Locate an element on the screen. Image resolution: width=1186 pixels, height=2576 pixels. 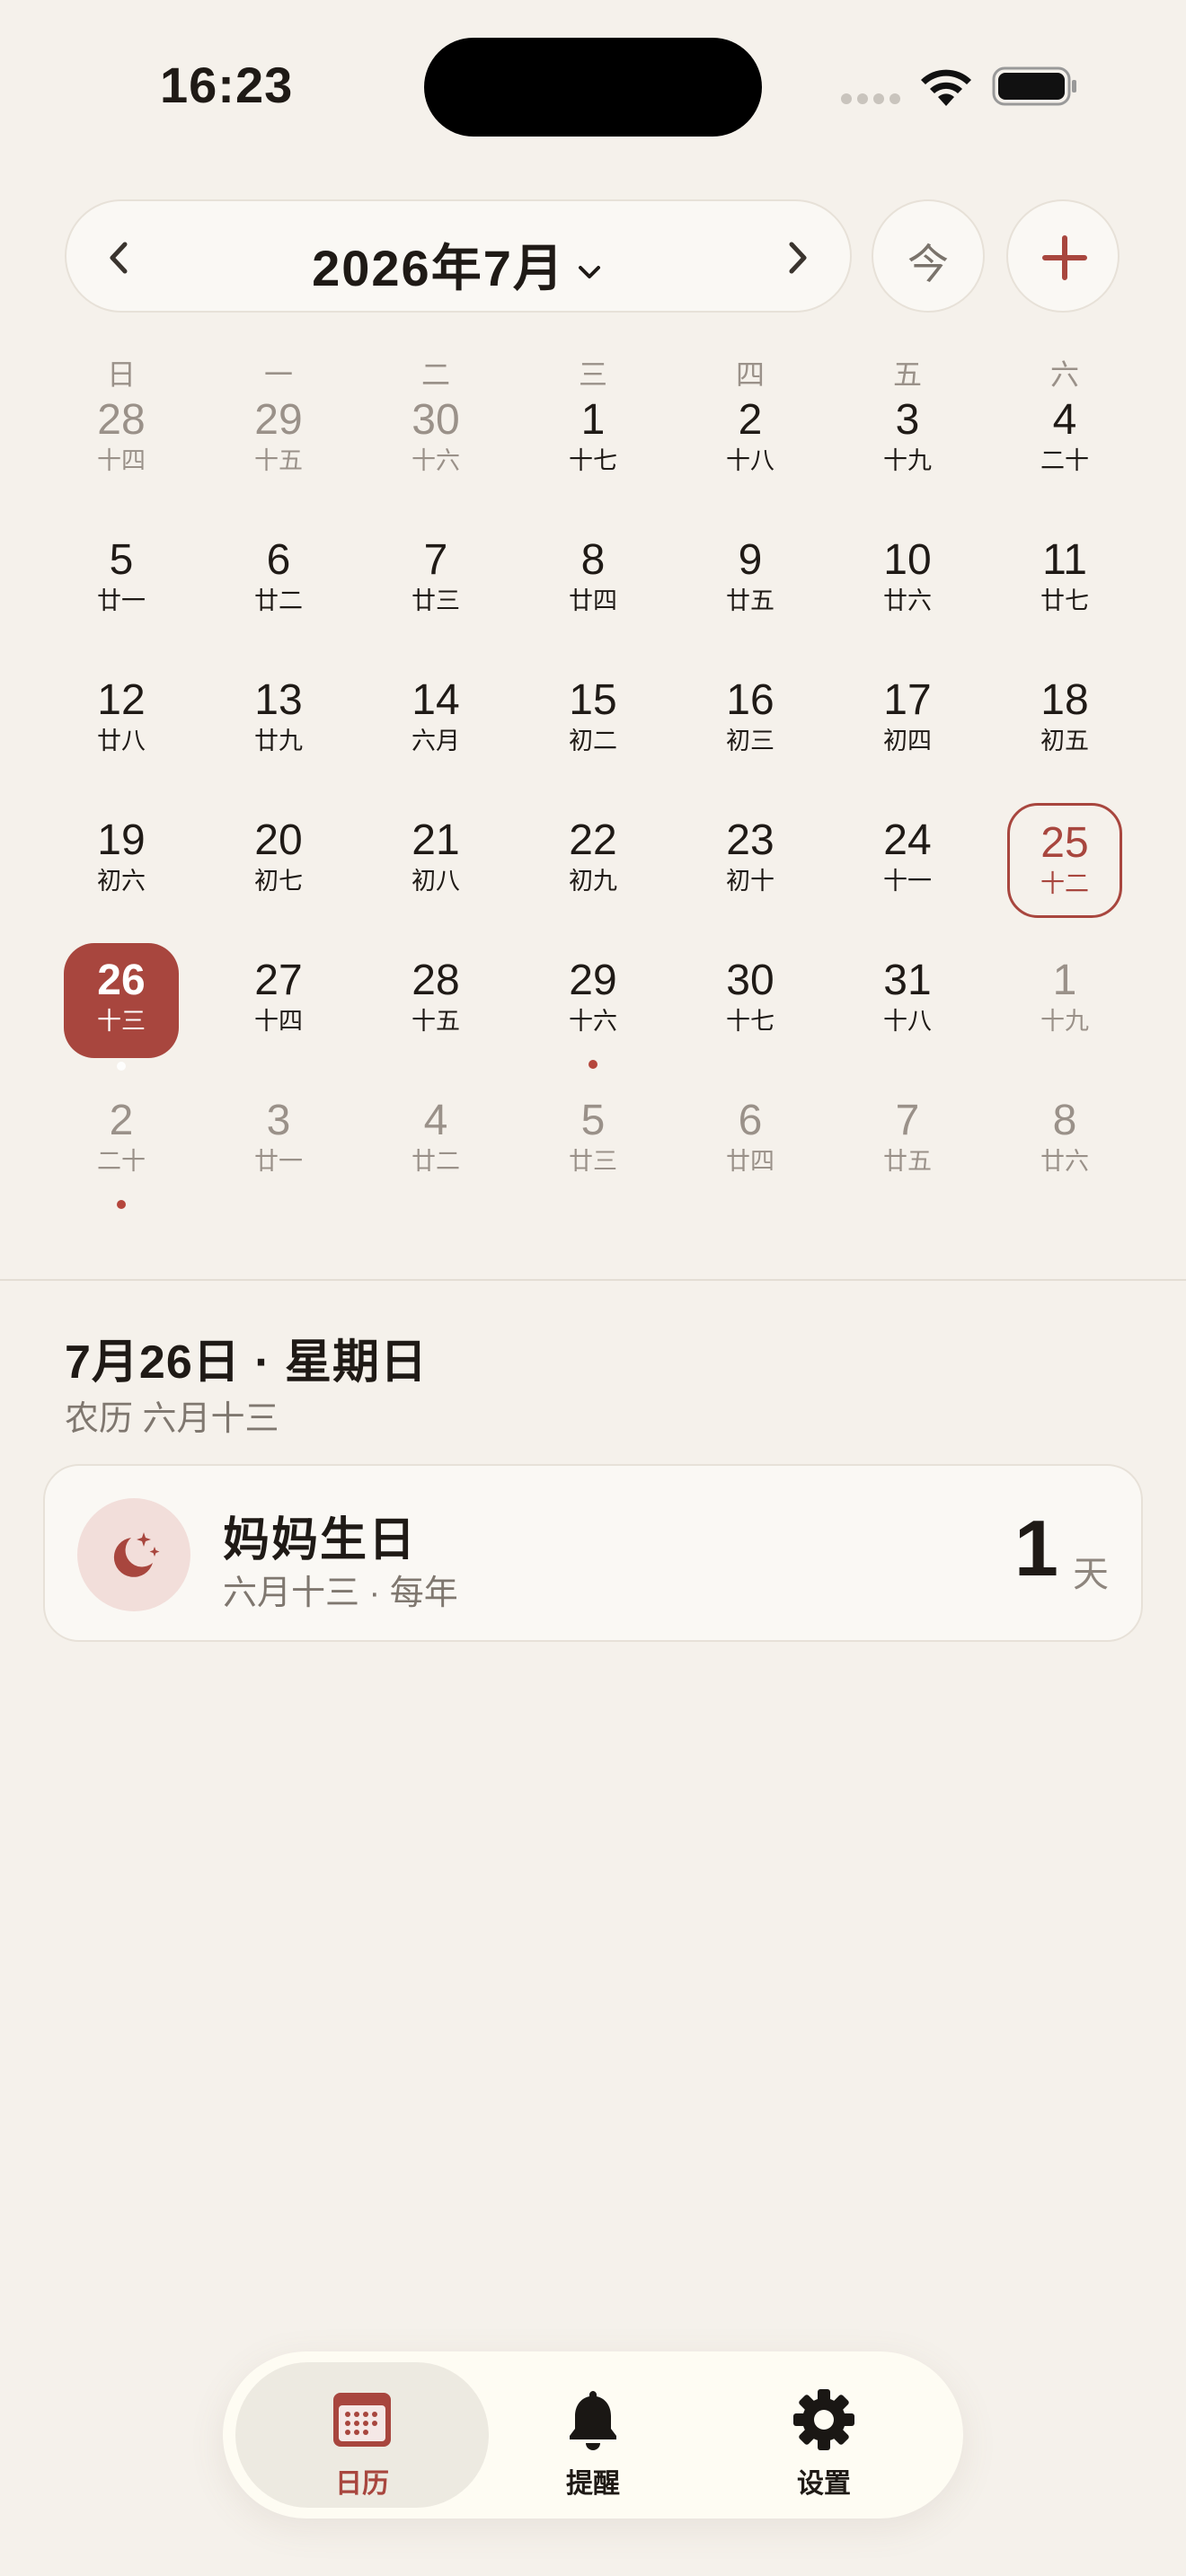
day-cell: 3 廿一 is located at coordinates (278, 1140).